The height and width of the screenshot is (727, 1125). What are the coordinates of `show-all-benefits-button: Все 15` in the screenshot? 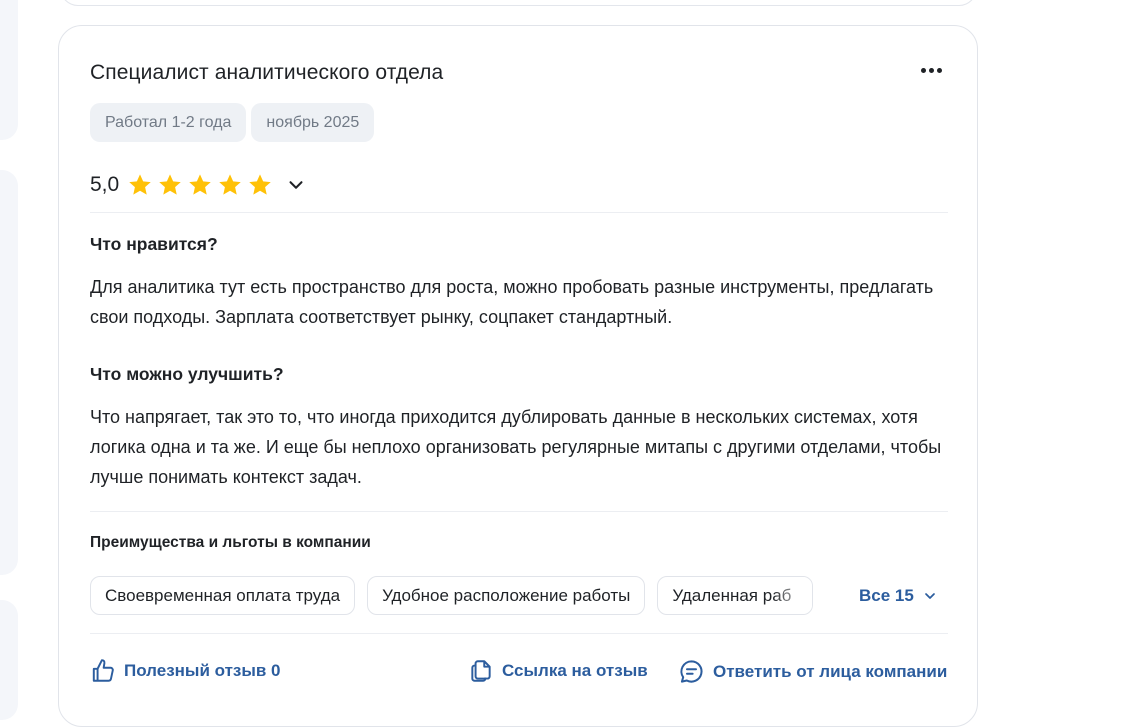 It's located at (898, 596).